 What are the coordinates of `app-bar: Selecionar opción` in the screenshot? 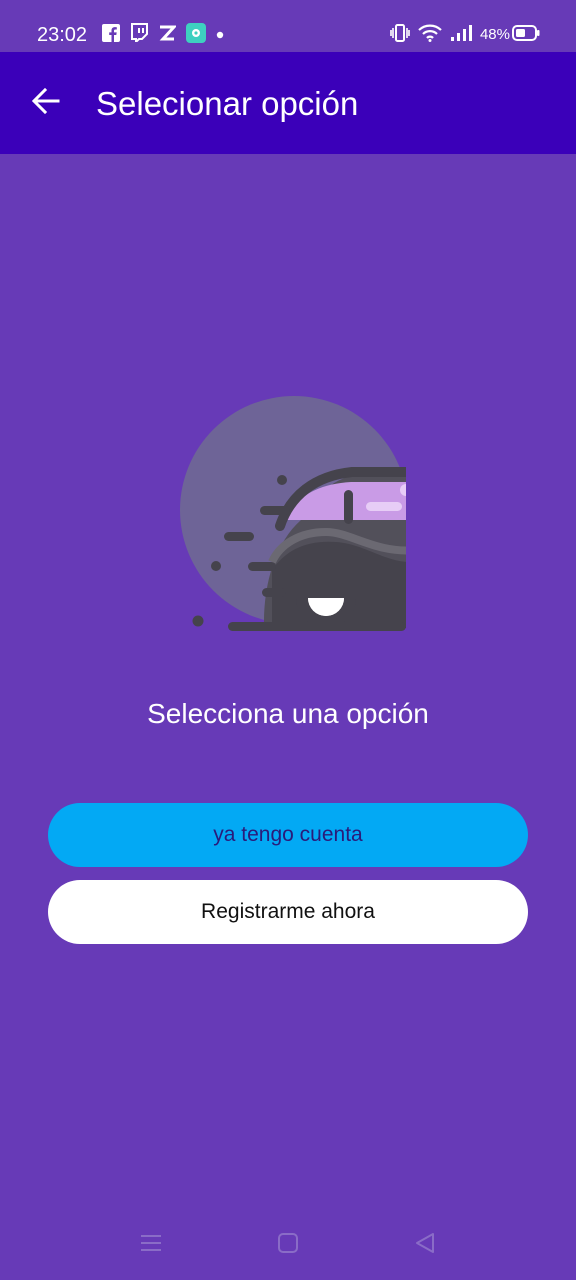 It's located at (288, 103).